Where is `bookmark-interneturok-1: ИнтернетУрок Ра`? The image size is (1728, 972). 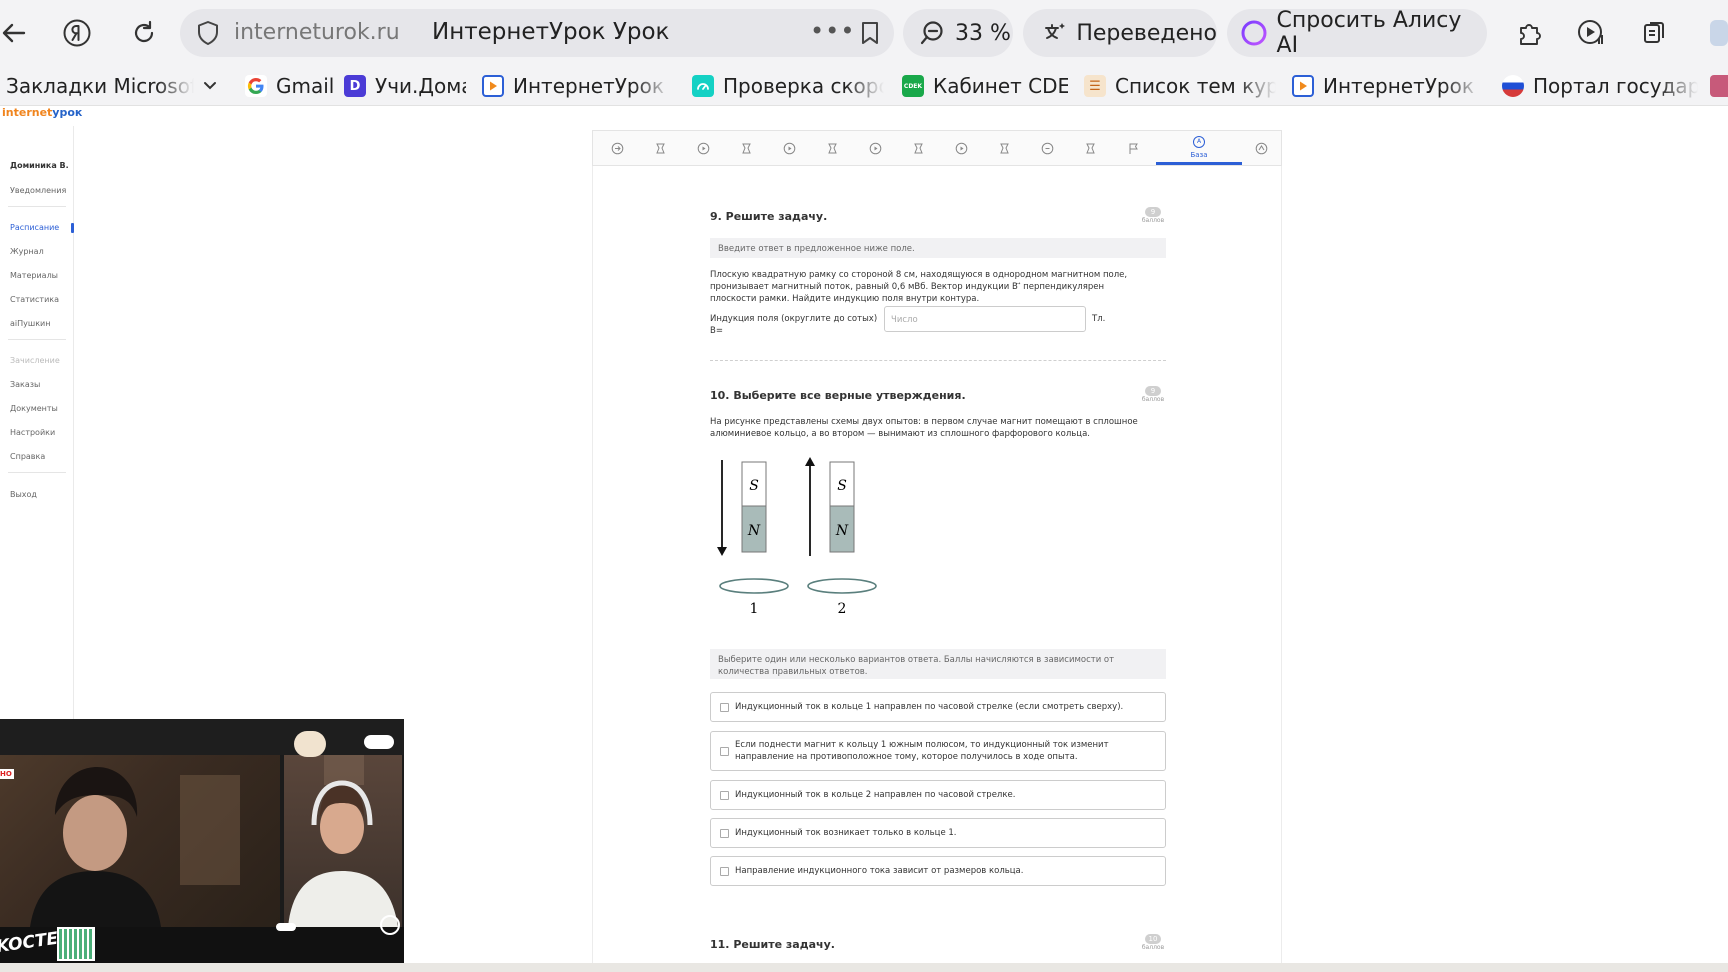
bookmark-interneturok-1: ИнтернетУрок Ра is located at coordinates (577, 86).